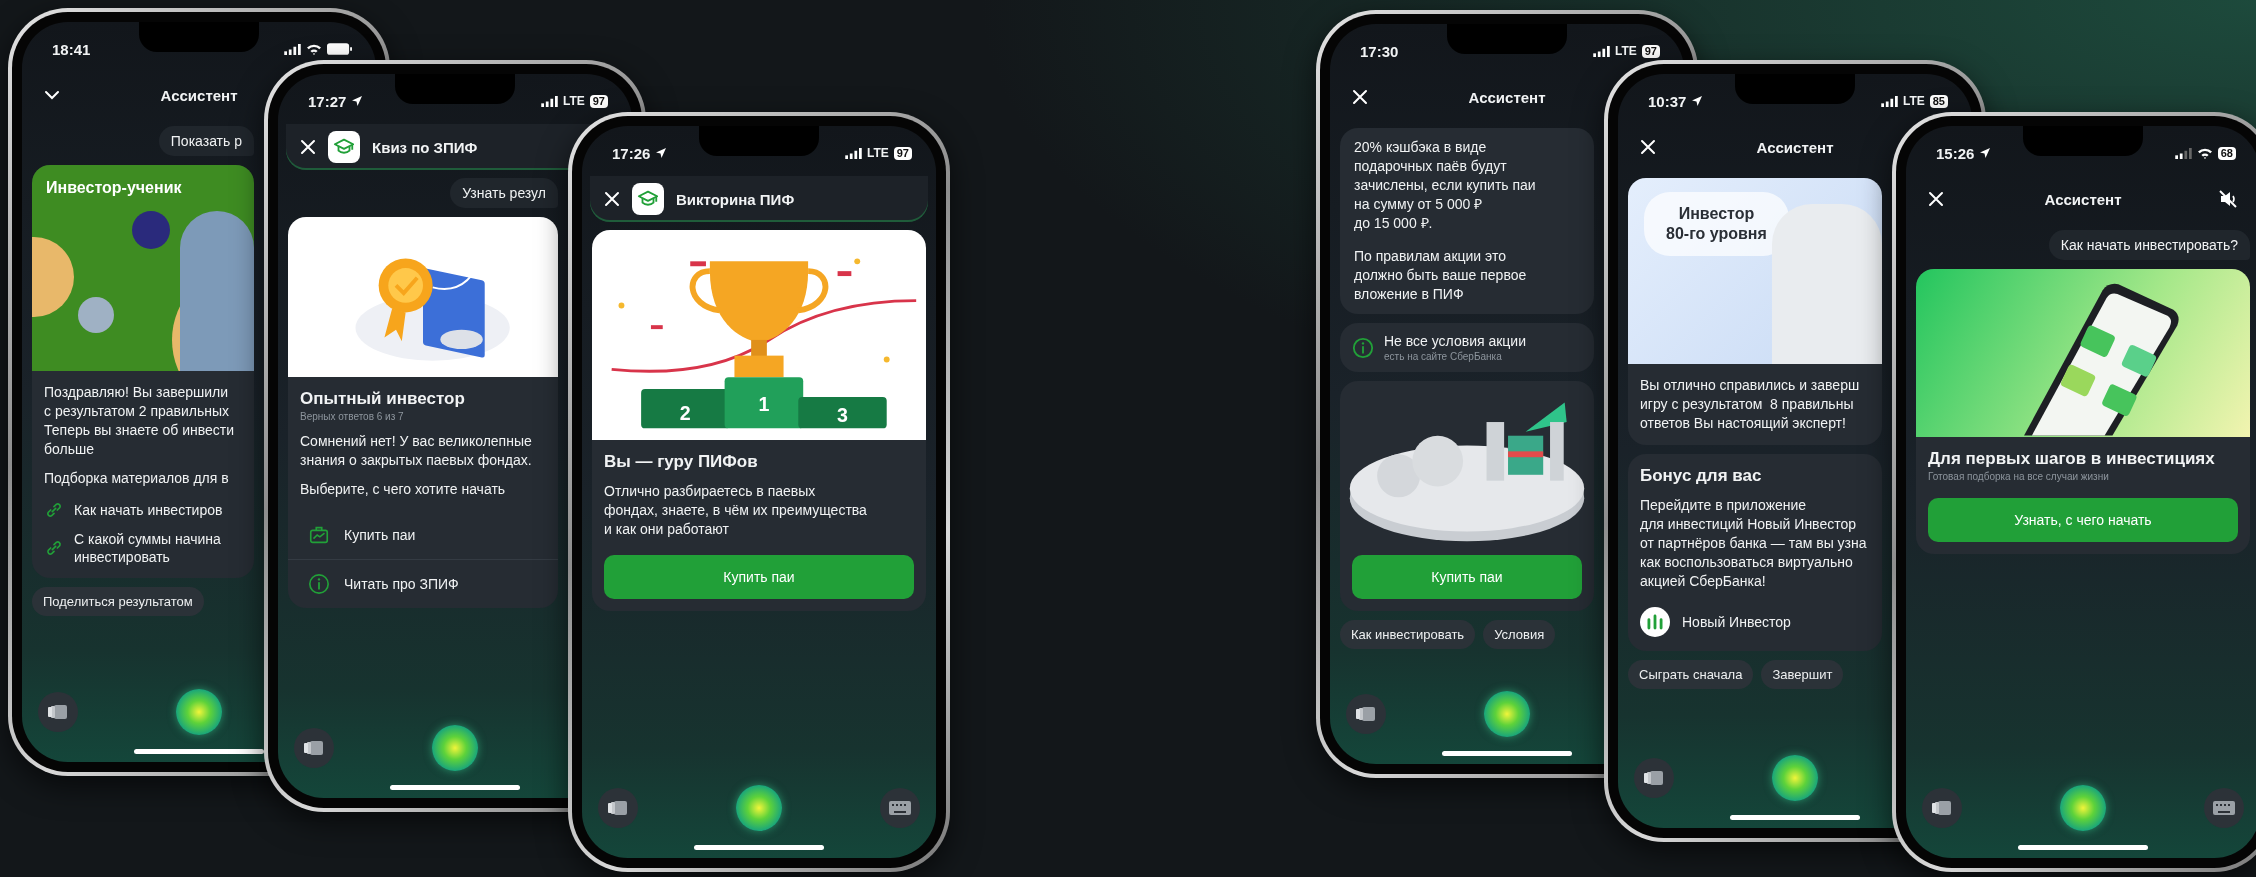 This screenshot has width=2256, height=877. I want to click on info-title: Не все условия акции, so click(1455, 341).